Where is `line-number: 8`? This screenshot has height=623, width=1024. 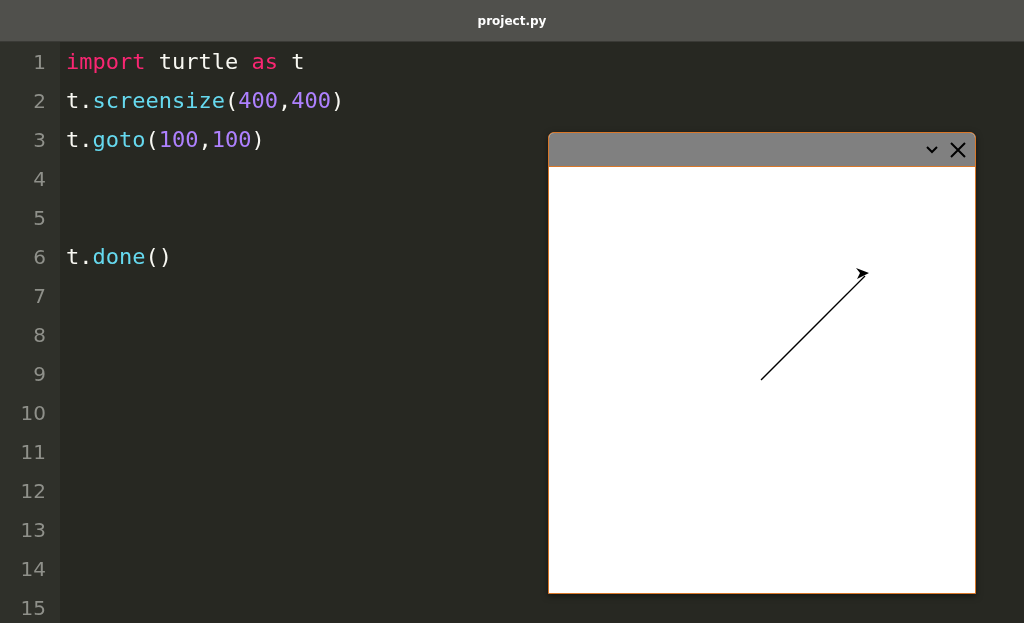
line-number: 8 is located at coordinates (39, 334).